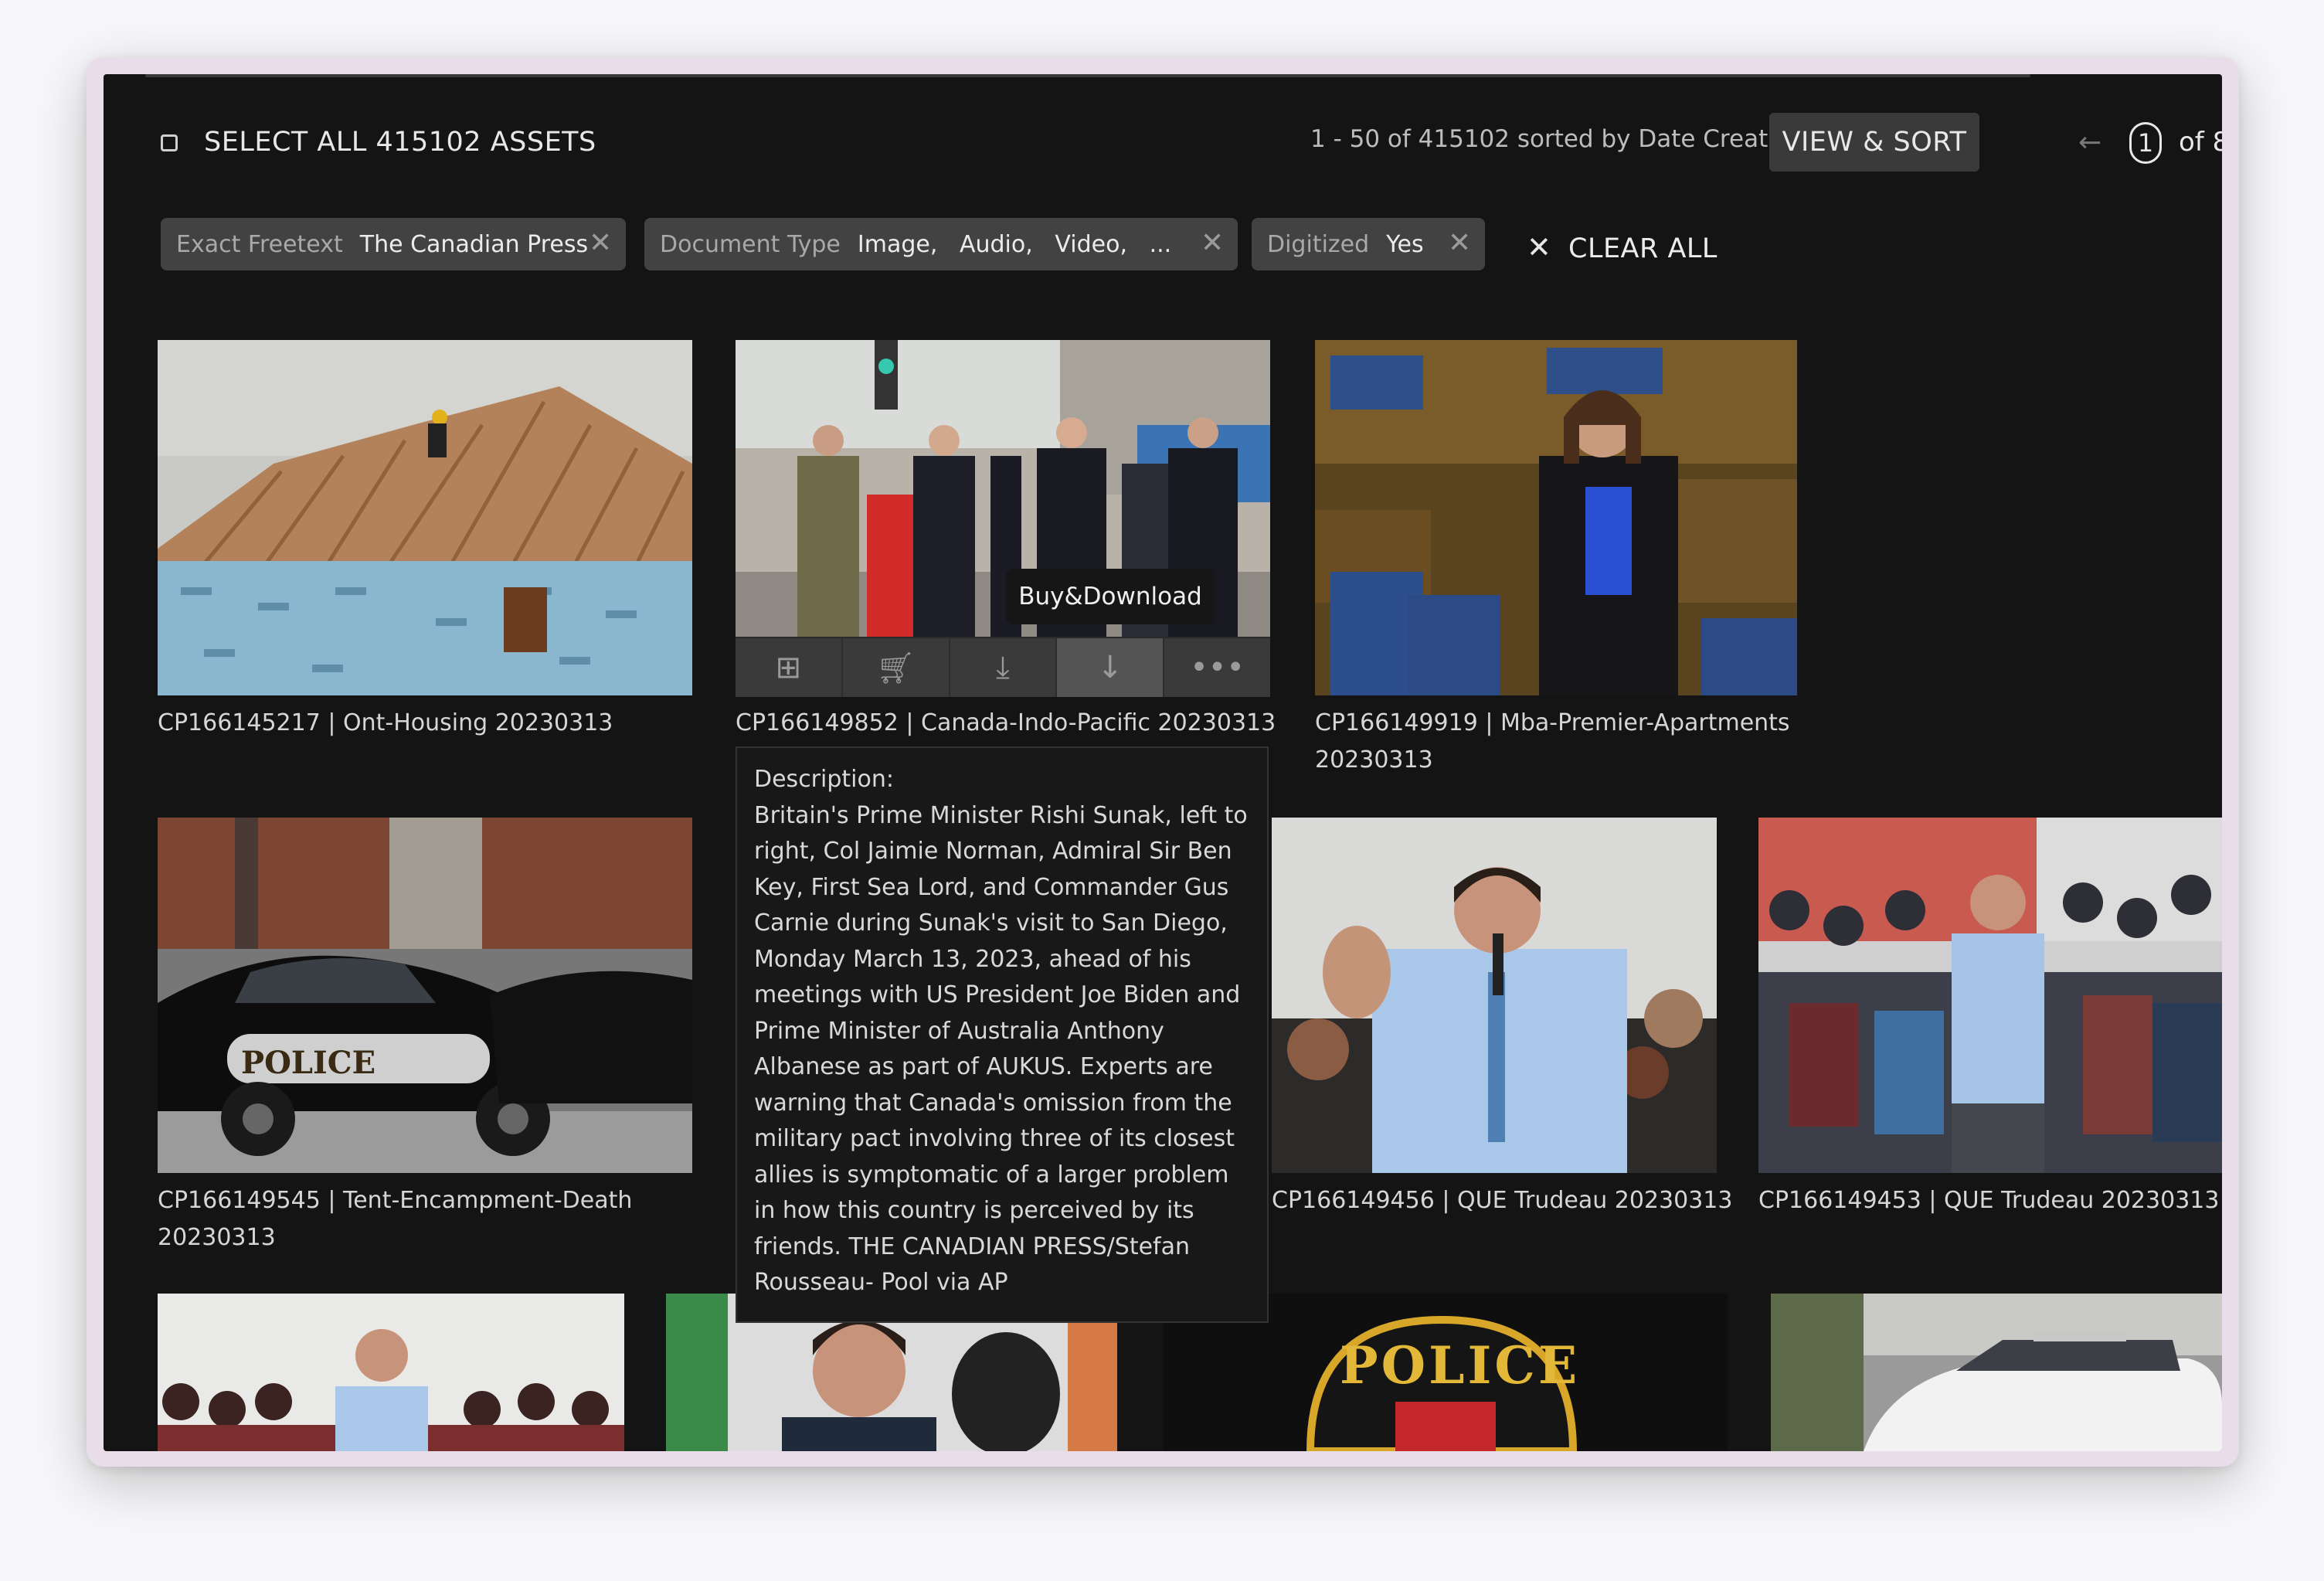  I want to click on add-to-lightbox-icon: ⊞, so click(790, 667).